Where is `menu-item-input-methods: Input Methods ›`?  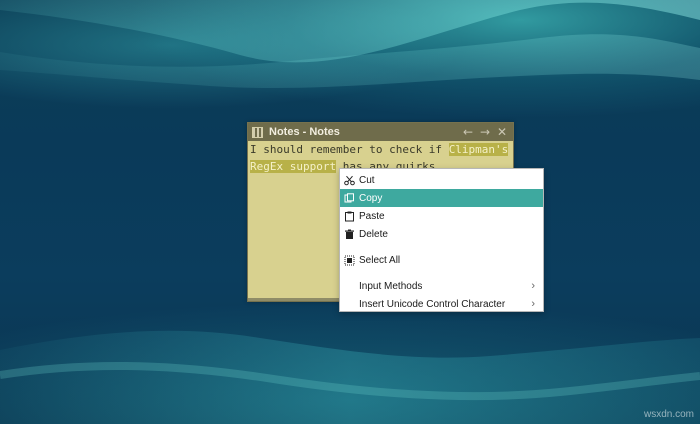
menu-item-input-methods: Input Methods › is located at coordinates (441, 286).